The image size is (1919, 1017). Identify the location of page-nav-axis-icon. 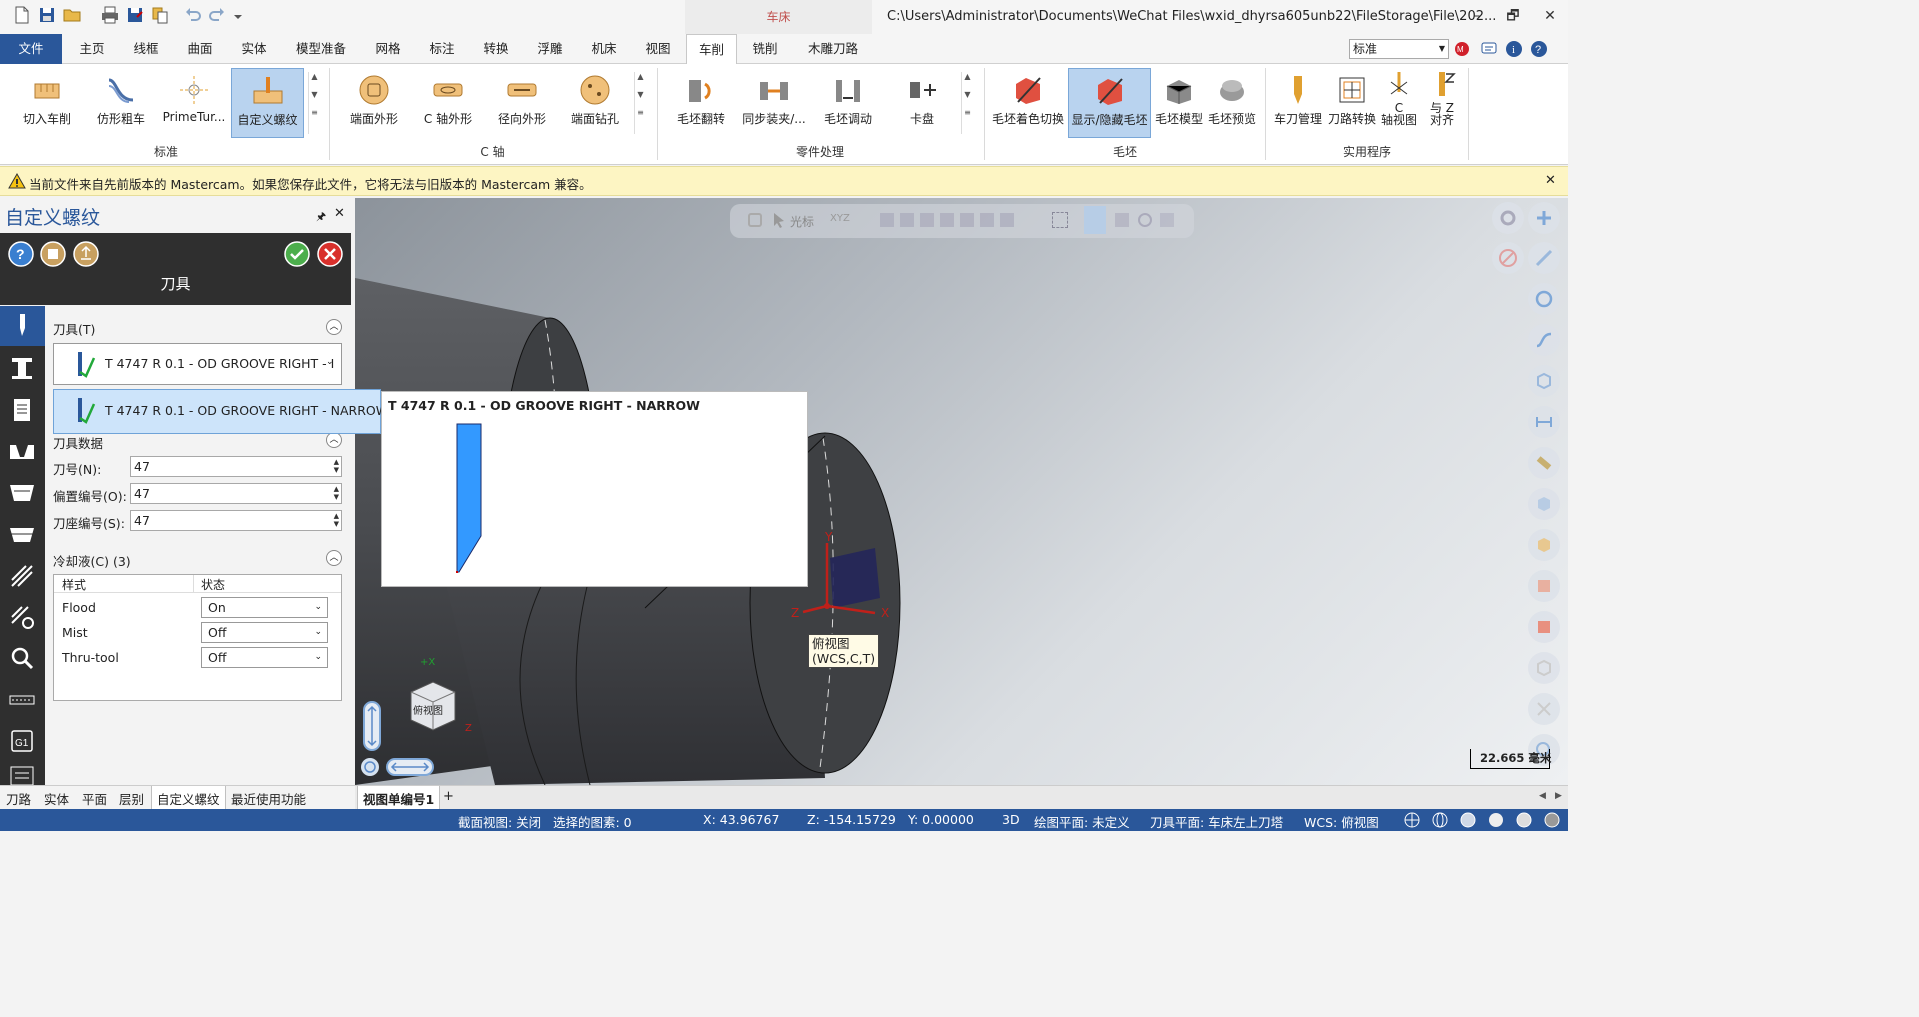
(22, 700).